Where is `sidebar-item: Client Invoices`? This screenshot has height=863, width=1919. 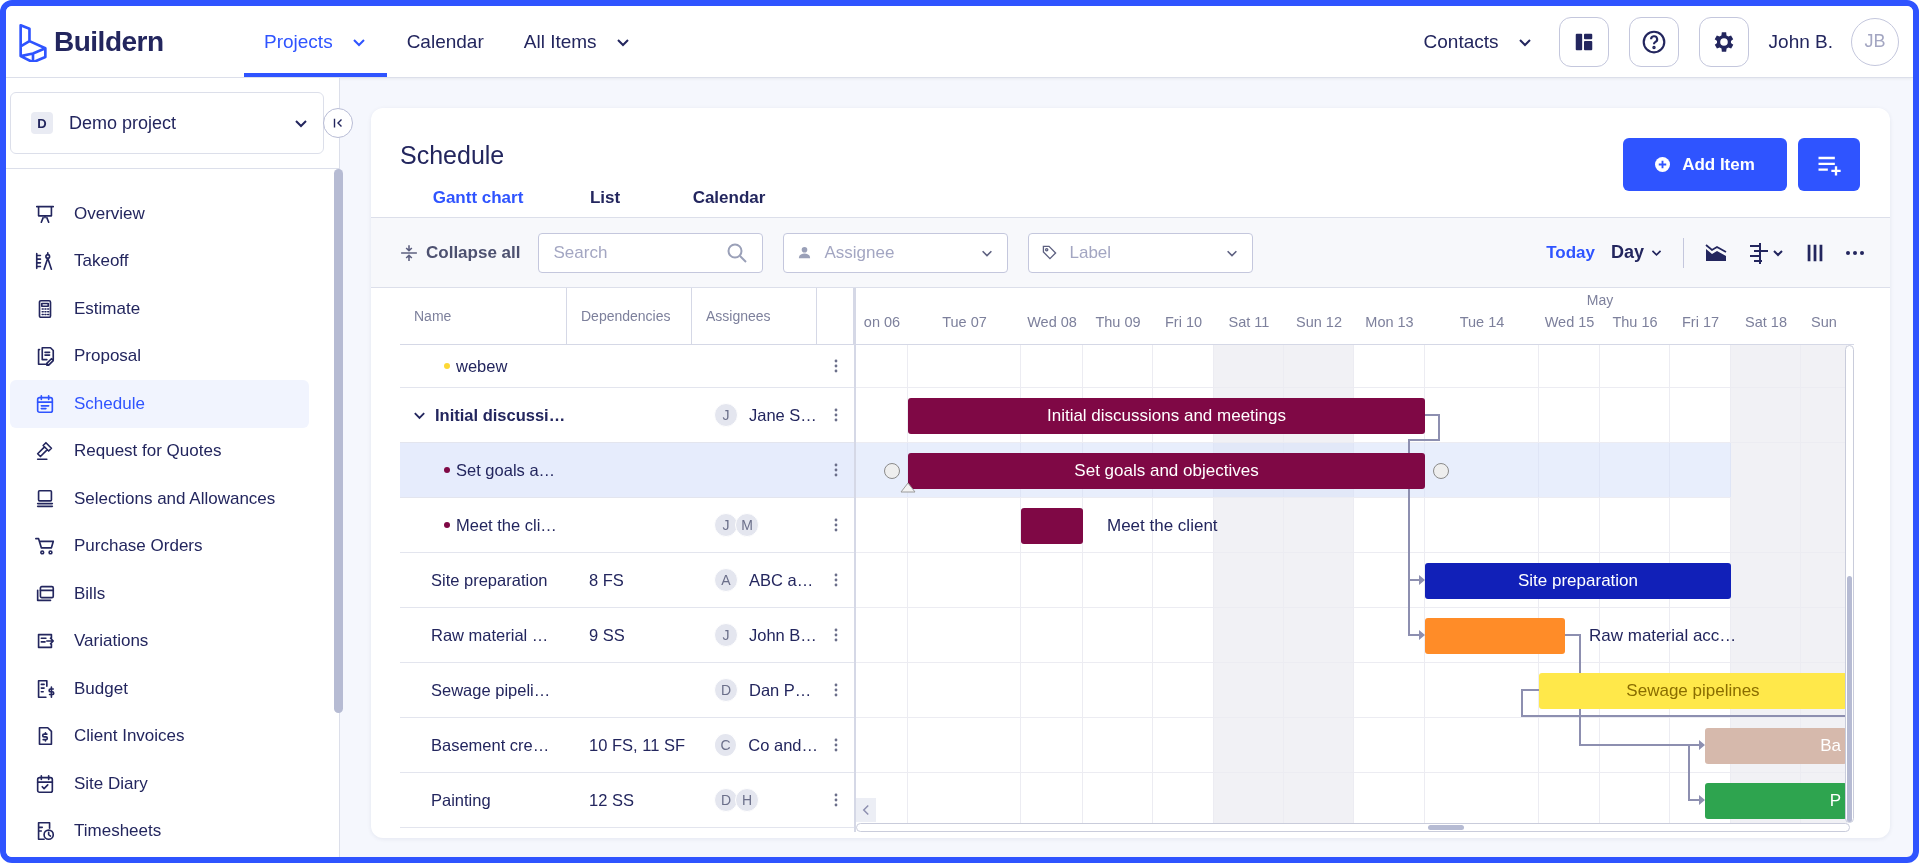 sidebar-item: Client Invoices is located at coordinates (159, 736).